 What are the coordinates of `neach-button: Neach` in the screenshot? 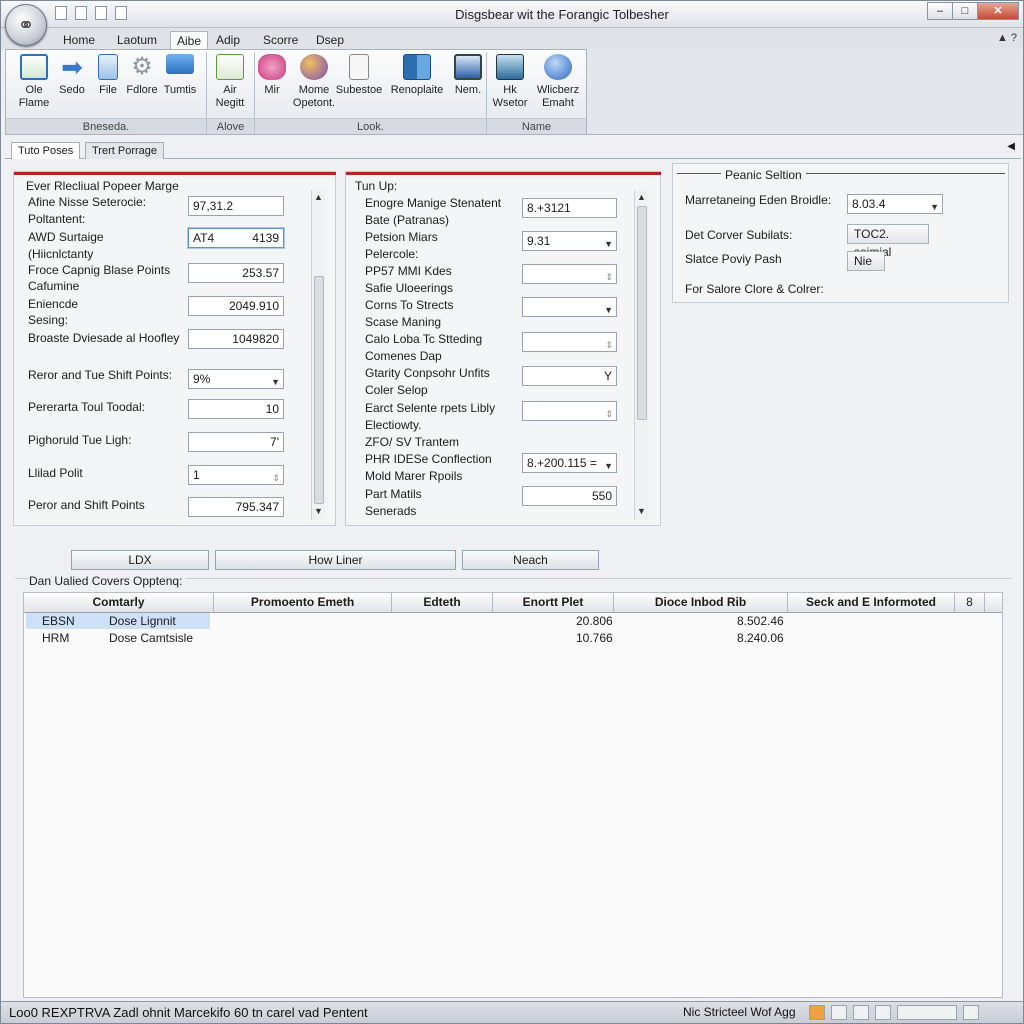 It's located at (530, 560).